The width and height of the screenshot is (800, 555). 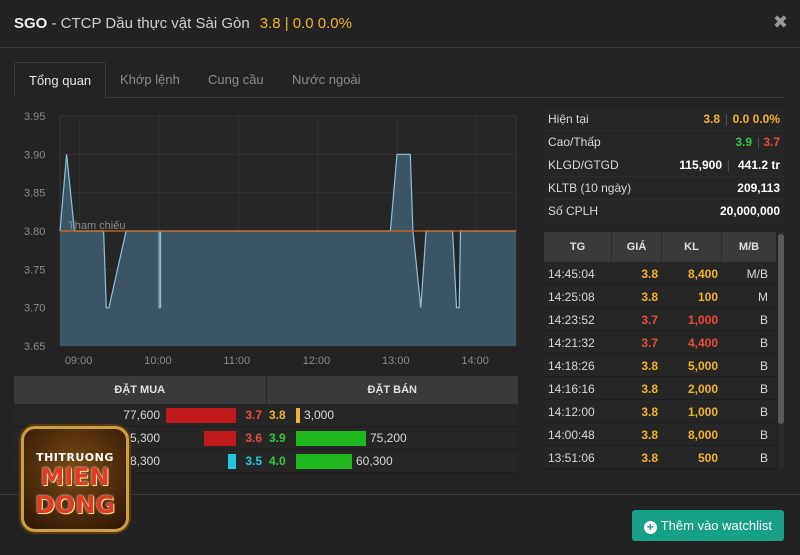 What do you see at coordinates (79, 361) in the screenshot?
I see `x-tick-label: 09:00` at bounding box center [79, 361].